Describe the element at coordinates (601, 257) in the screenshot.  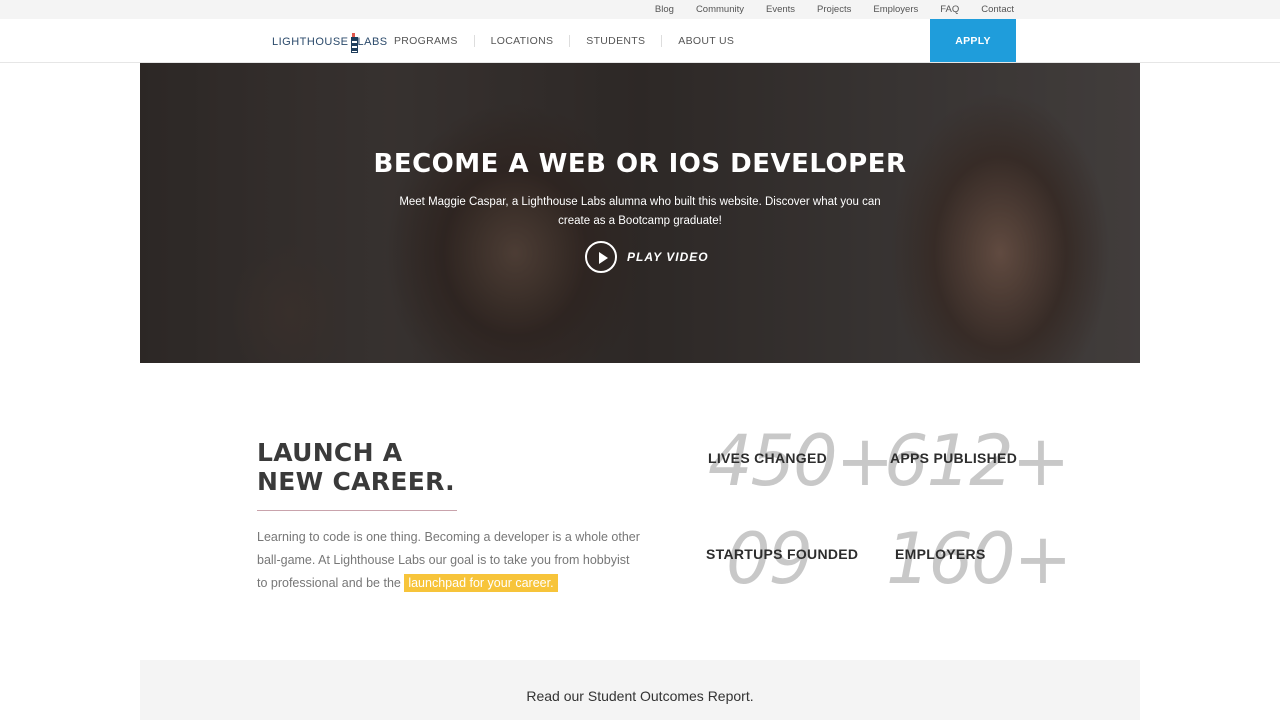
I see `play-icon` at that location.